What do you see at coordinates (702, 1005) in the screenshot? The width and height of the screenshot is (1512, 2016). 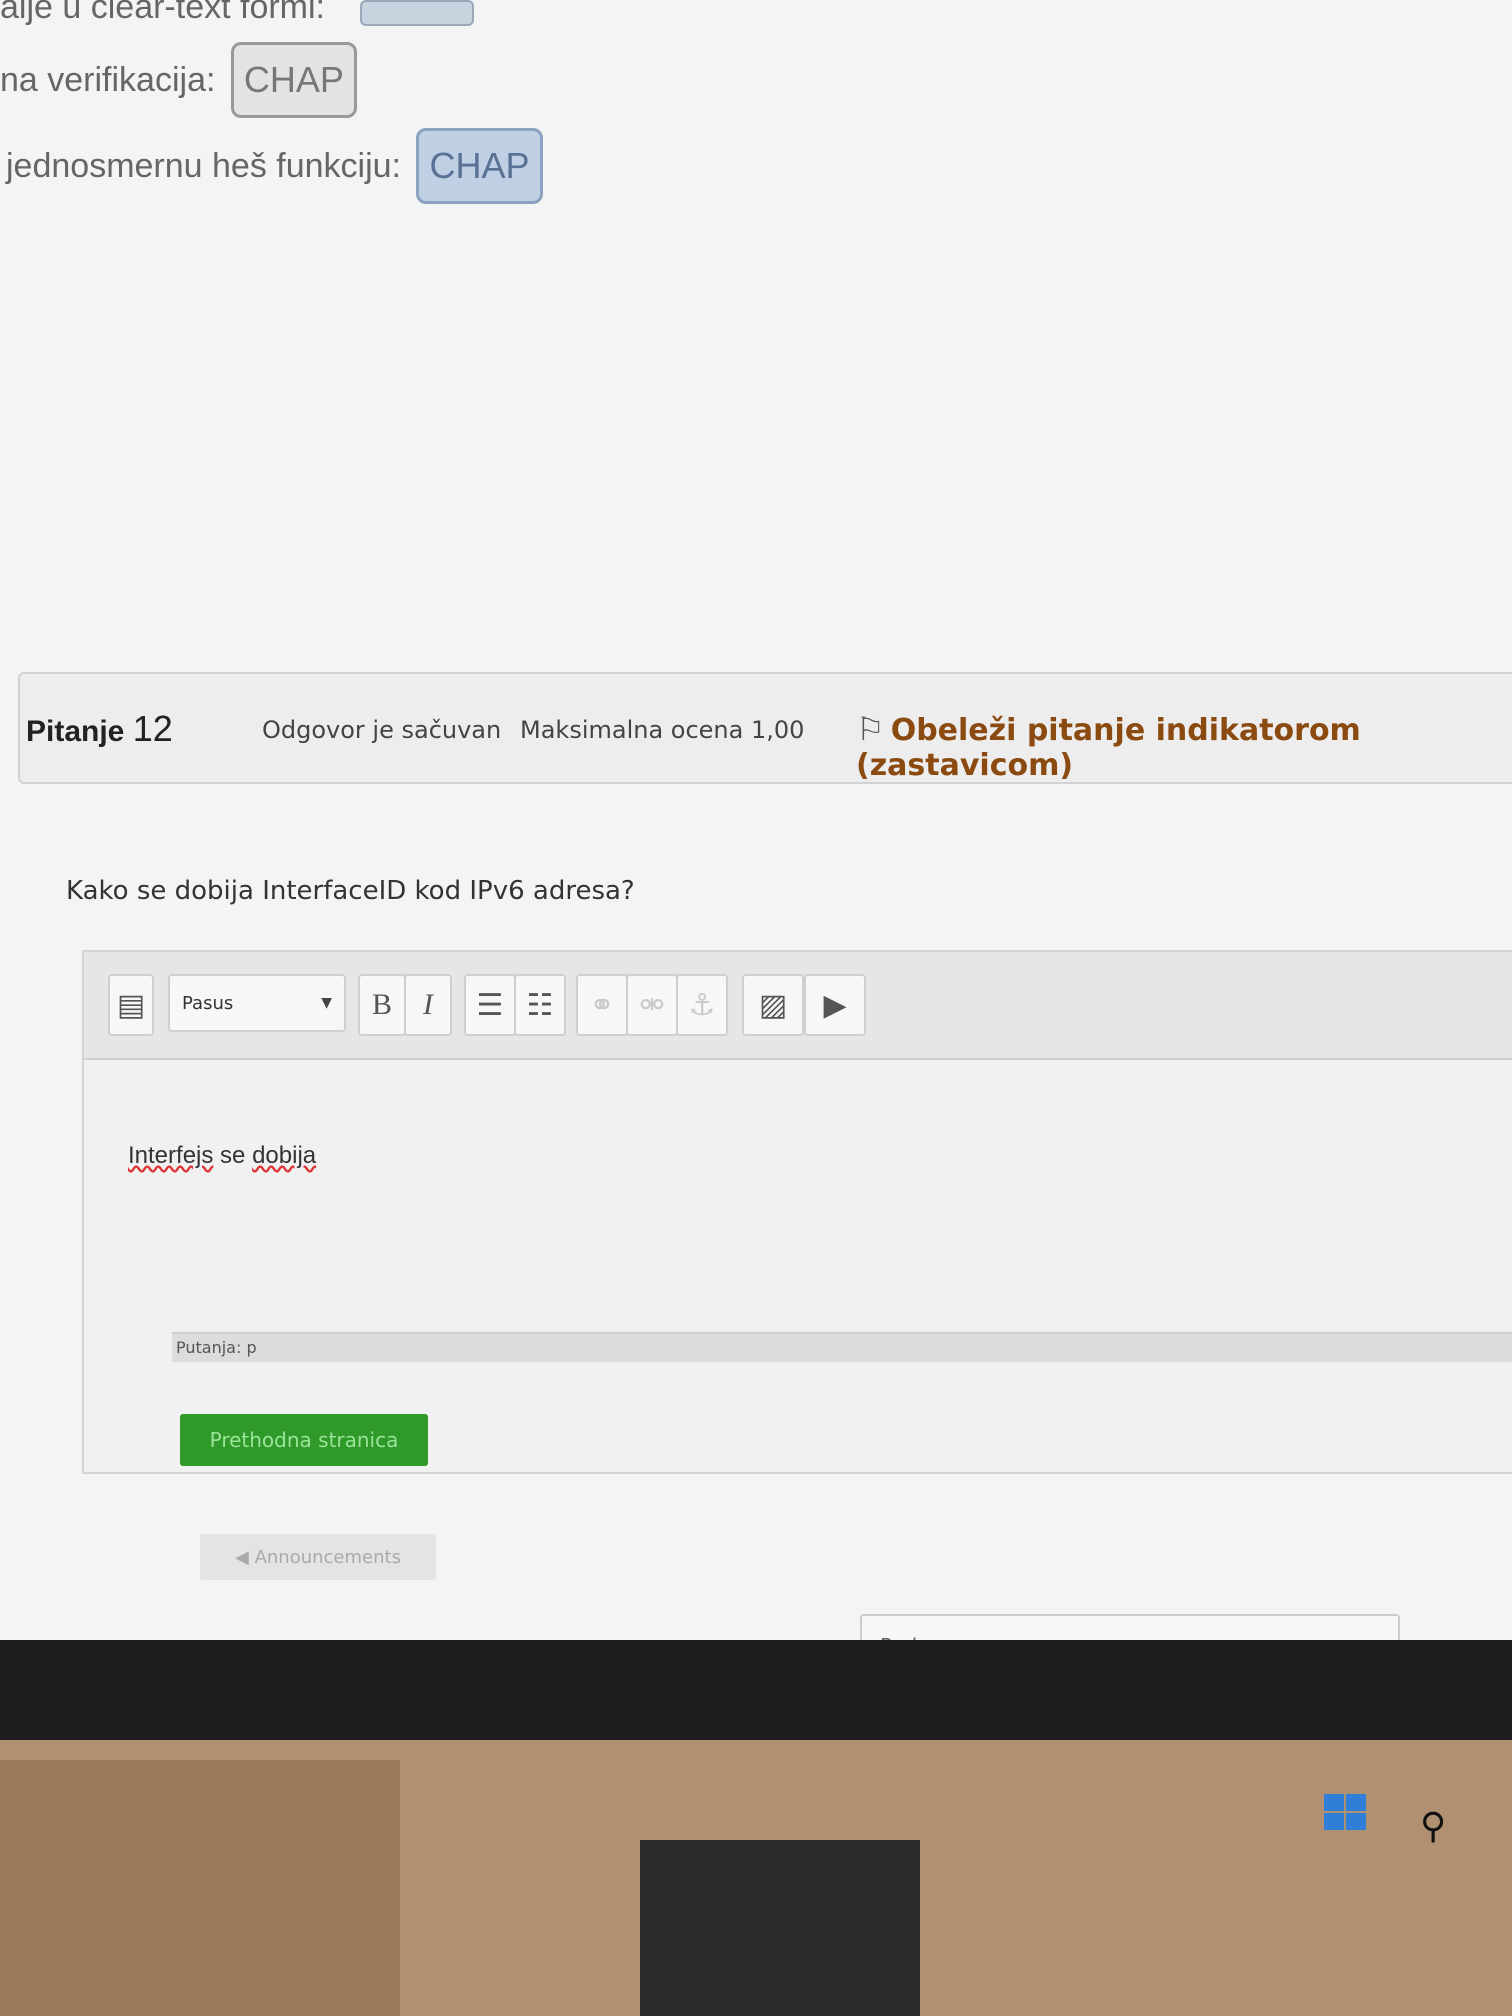 I see `anchor-icon: ⚓` at bounding box center [702, 1005].